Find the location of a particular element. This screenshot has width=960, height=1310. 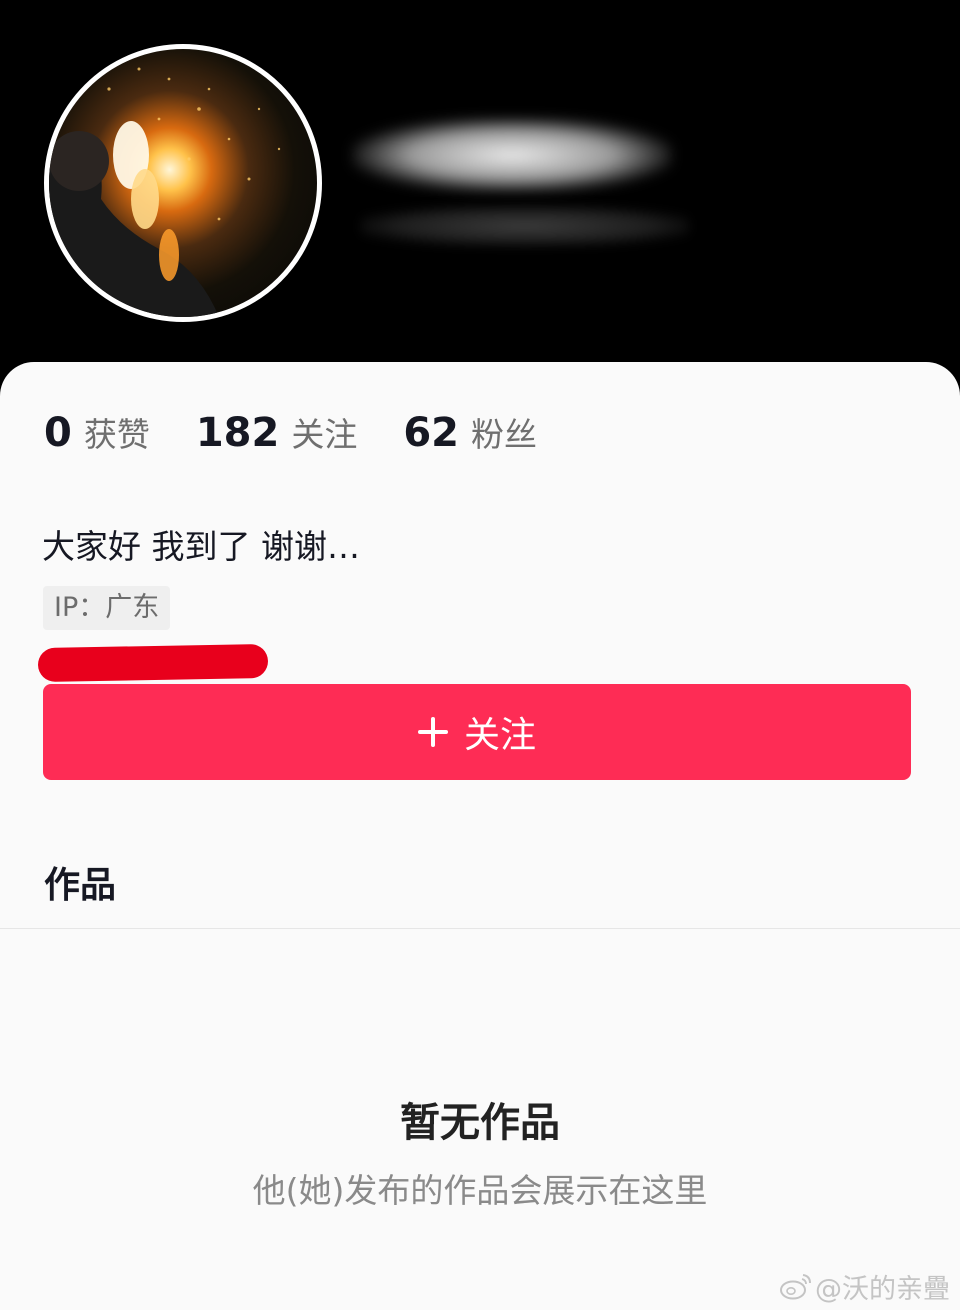

stat-followers-value: 62 is located at coordinates (431, 433).